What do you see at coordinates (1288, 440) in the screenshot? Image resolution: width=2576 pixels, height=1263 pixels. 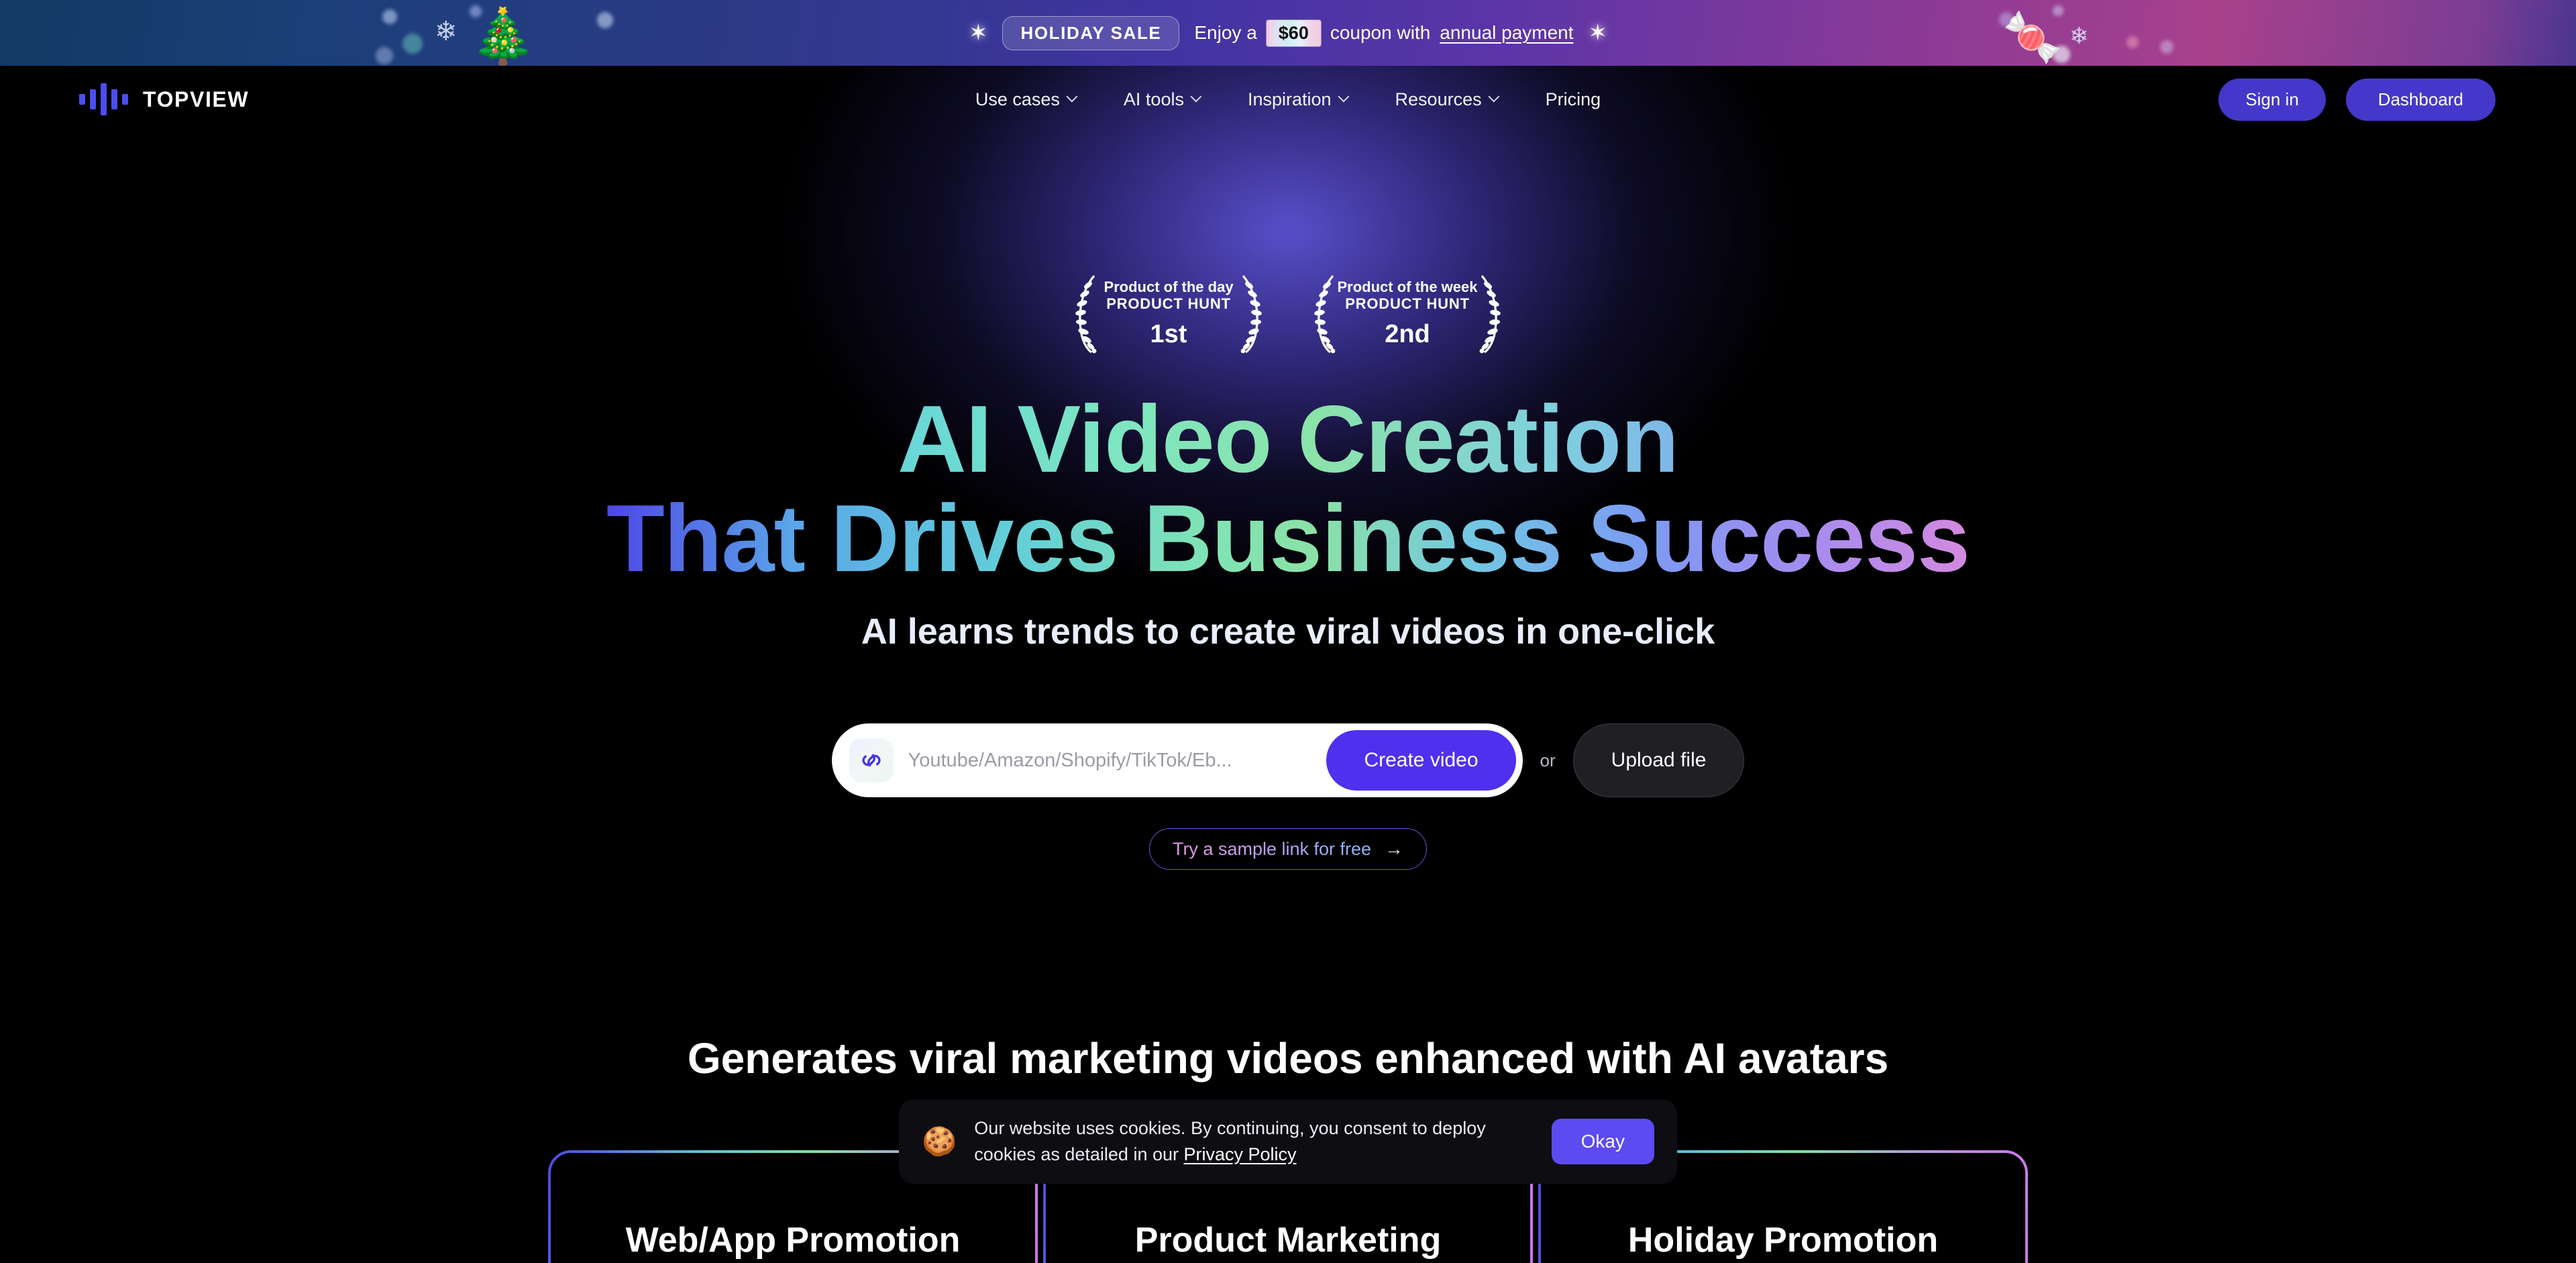 I see `headline-line-1: AI Video Creation` at bounding box center [1288, 440].